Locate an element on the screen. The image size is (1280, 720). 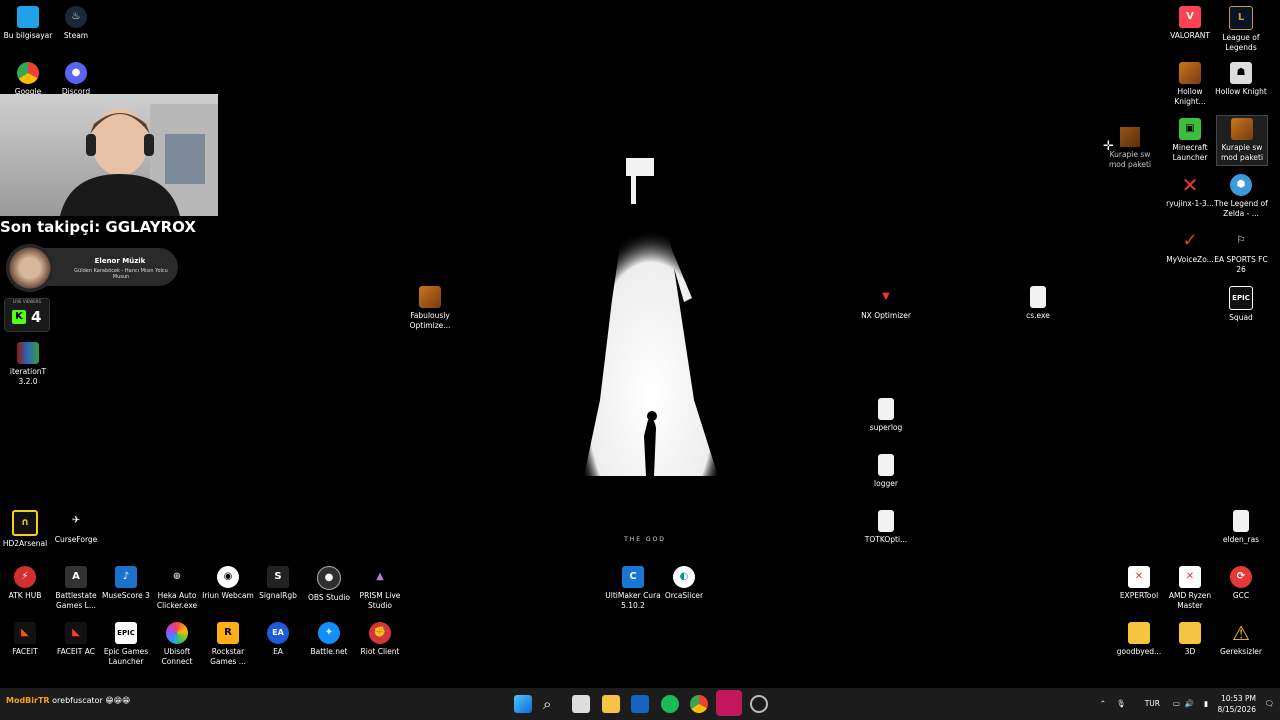
desktop-icon-atk-hub: ⚡ ATK HUB is located at coordinates (26, 583).